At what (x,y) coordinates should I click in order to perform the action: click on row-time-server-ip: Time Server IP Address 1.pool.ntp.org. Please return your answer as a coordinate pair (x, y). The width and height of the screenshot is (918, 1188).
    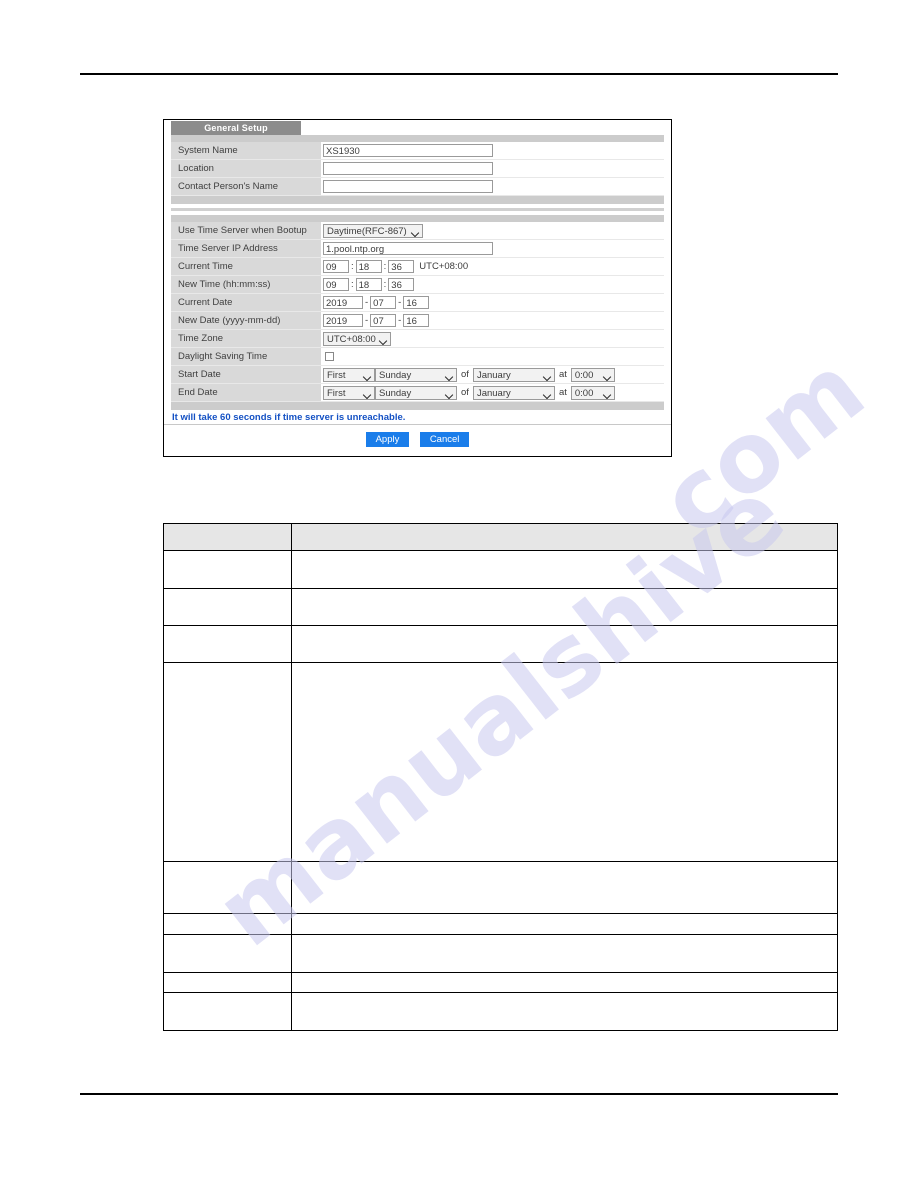
    Looking at the image, I should click on (417, 249).